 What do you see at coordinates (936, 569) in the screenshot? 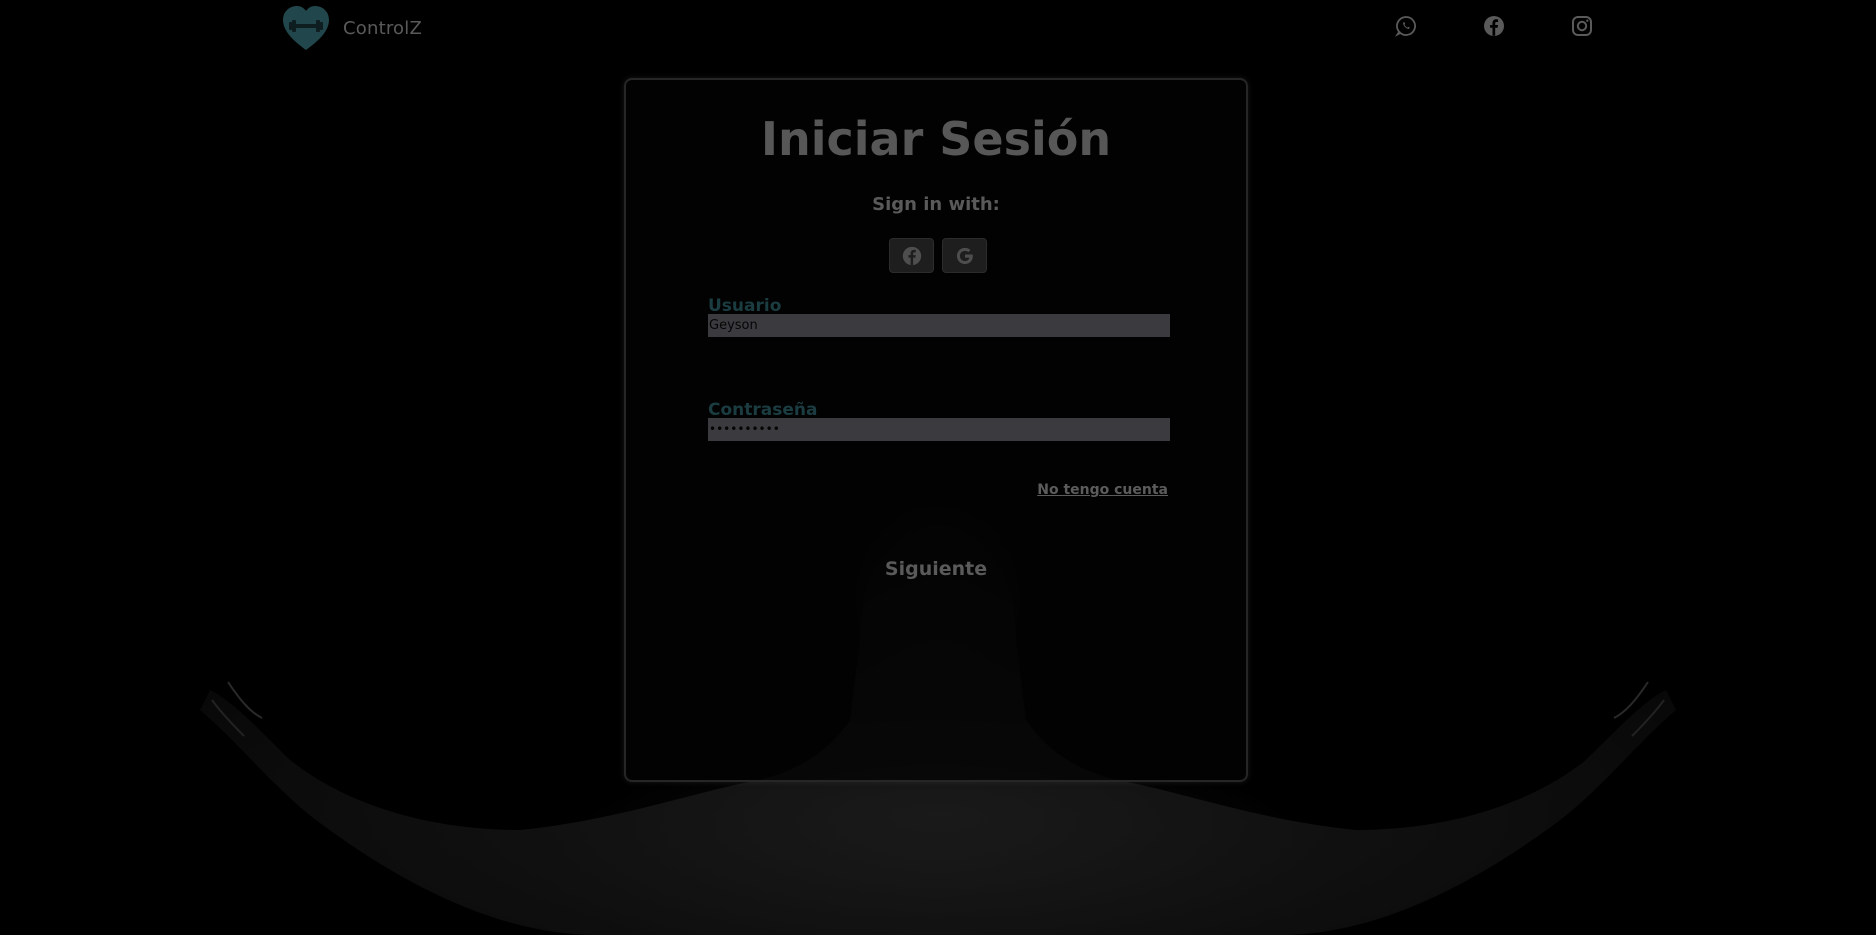
I see `next-button: Siguiente` at bounding box center [936, 569].